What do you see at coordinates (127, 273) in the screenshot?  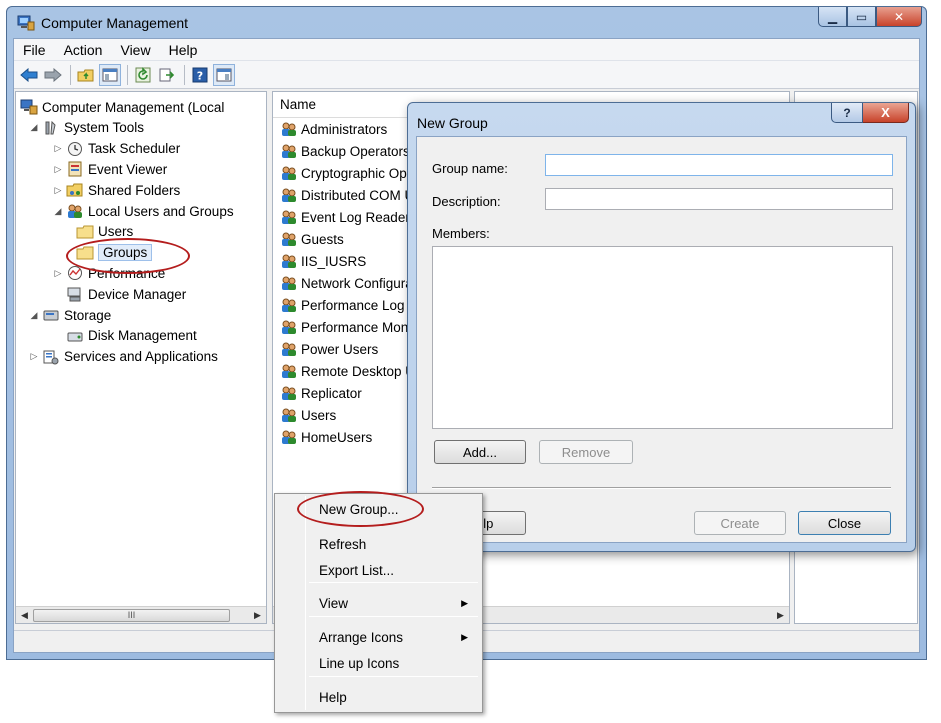 I see `tree-item-label: Performance` at bounding box center [127, 273].